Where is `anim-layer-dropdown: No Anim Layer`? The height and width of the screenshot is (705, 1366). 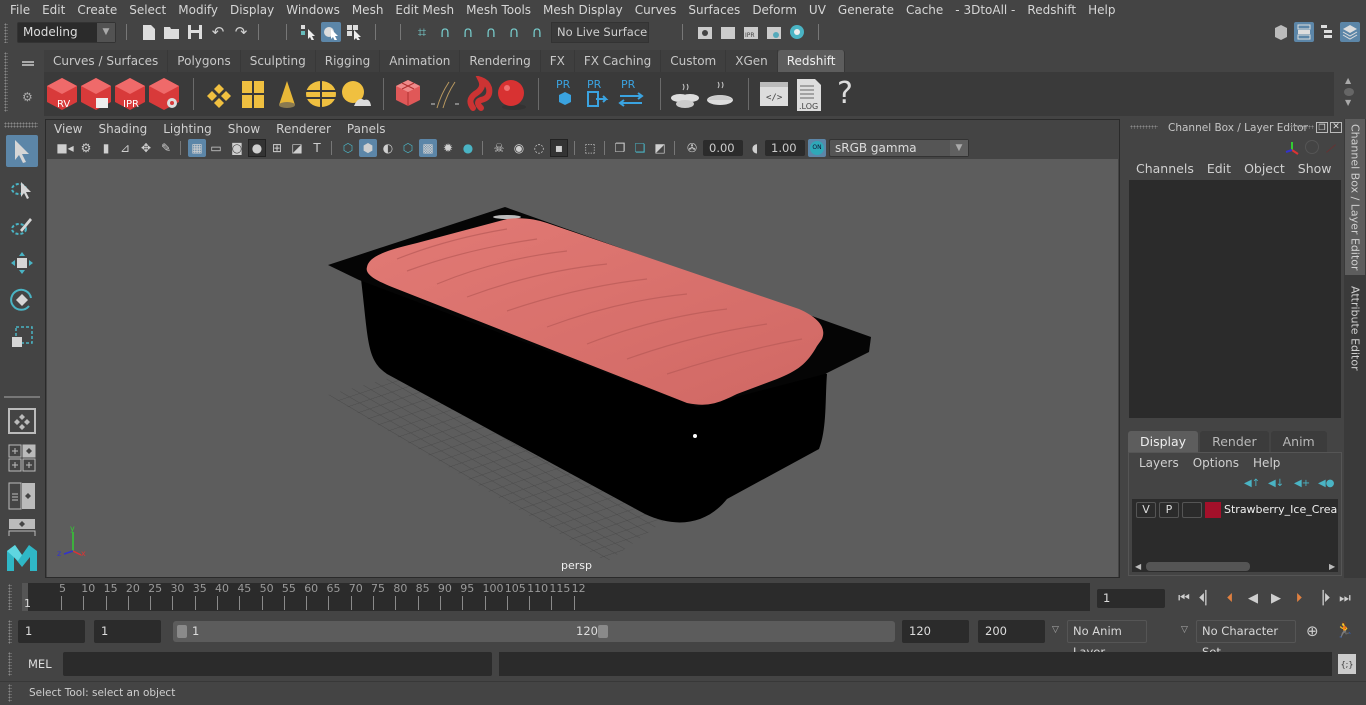
anim-layer-dropdown: No Anim Layer is located at coordinates (1107, 639).